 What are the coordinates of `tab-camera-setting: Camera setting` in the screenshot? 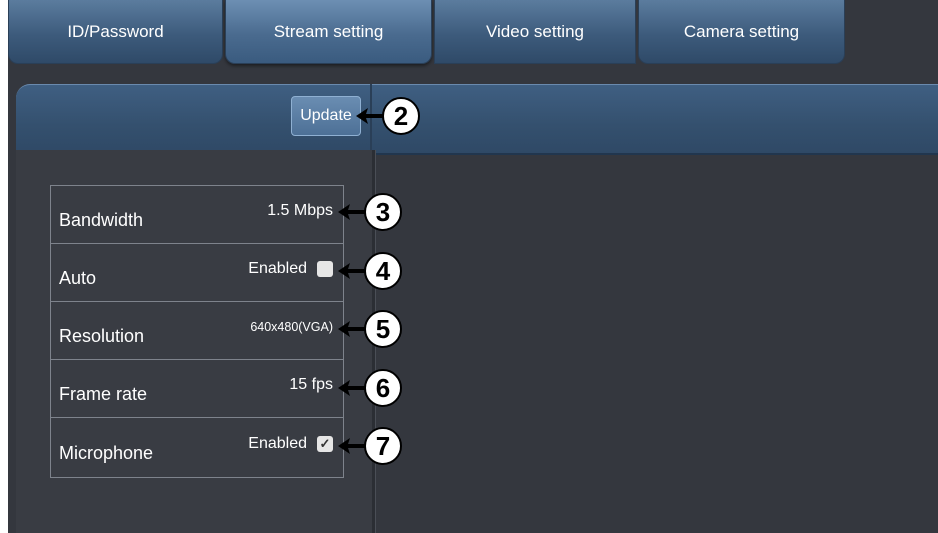 It's located at (741, 32).